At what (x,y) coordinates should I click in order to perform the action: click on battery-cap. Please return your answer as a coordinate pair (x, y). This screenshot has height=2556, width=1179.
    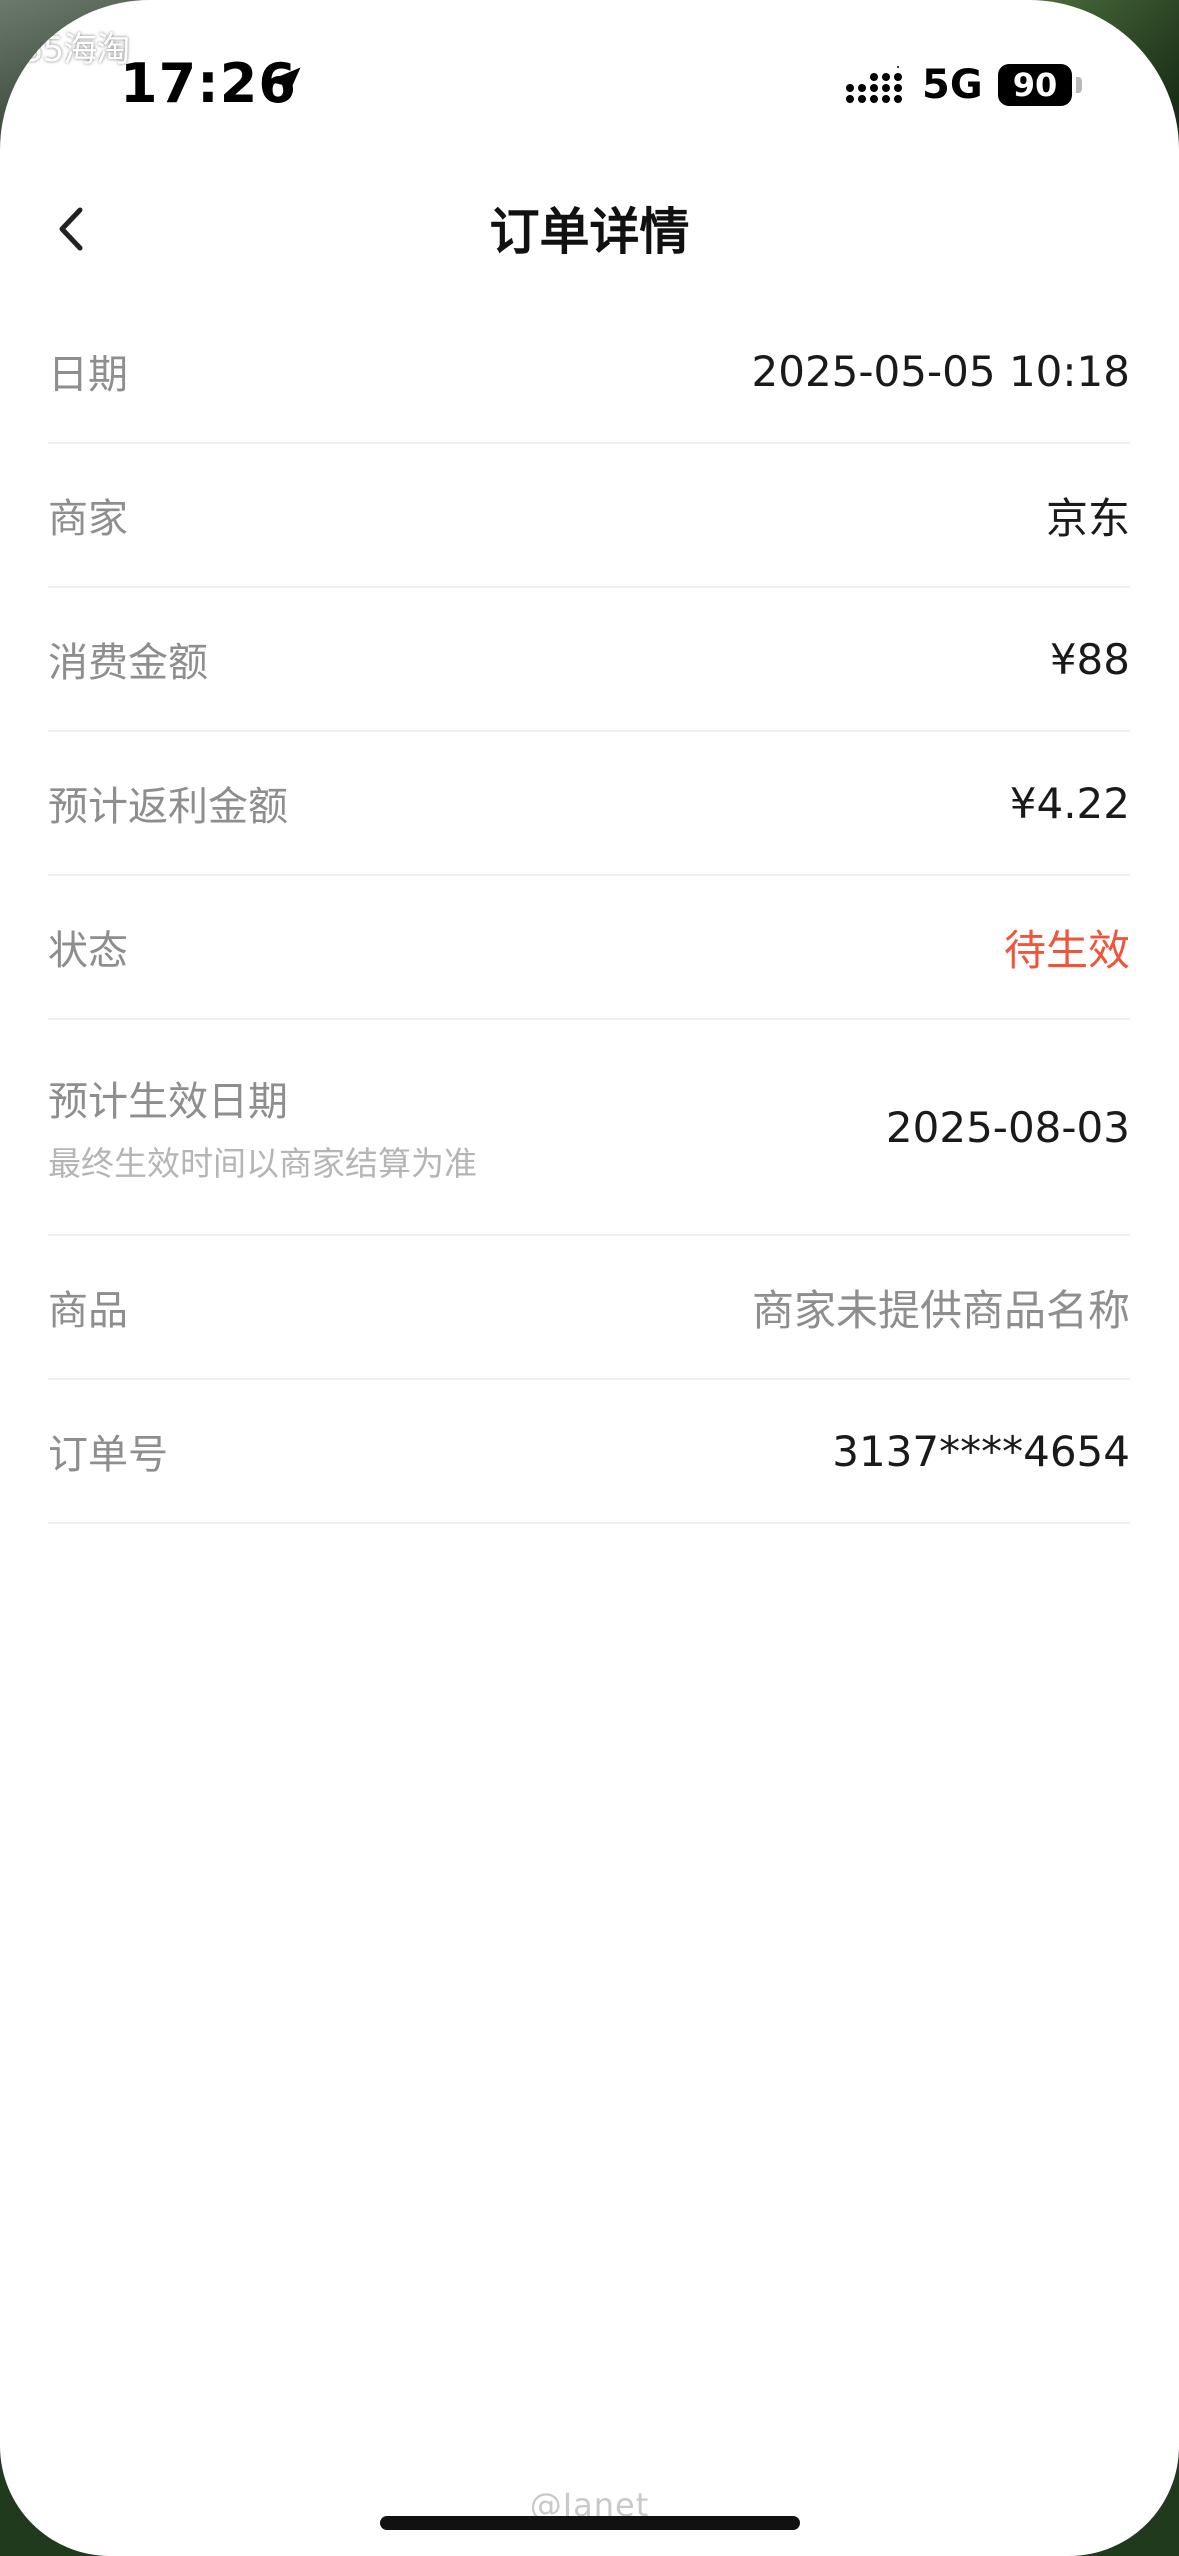
    Looking at the image, I should click on (1079, 85).